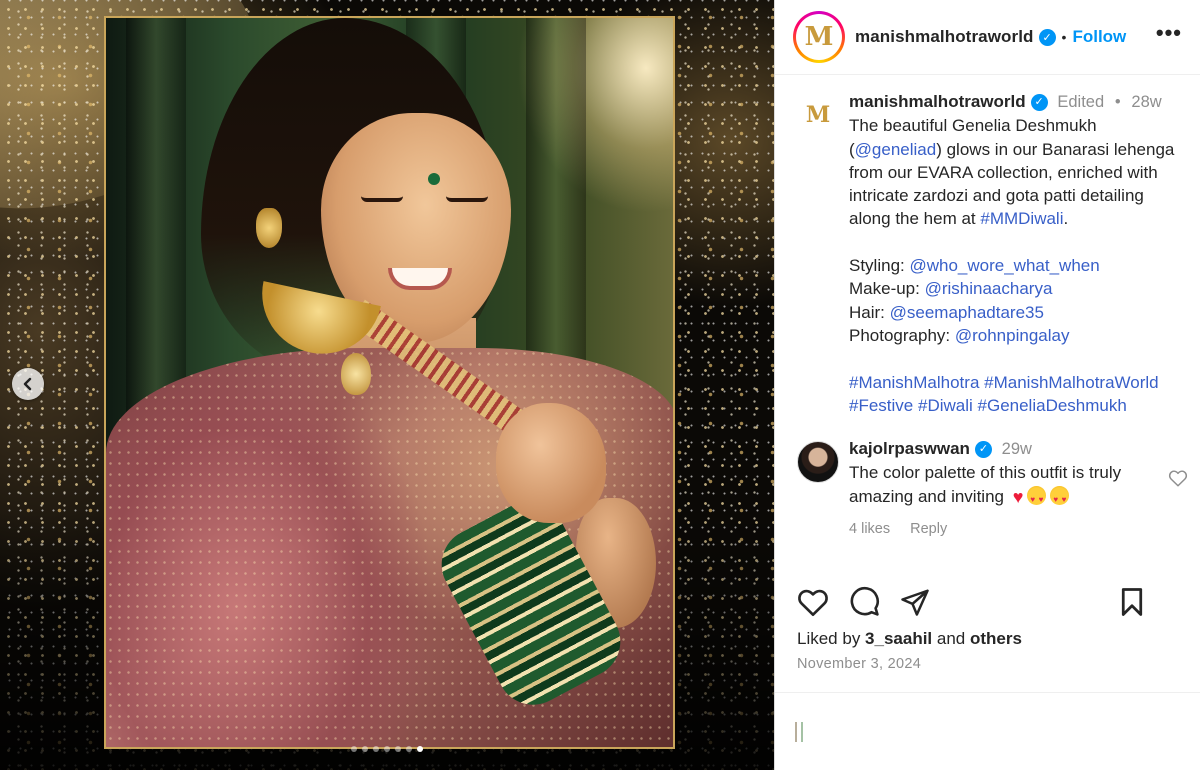 This screenshot has height=770, width=1200. I want to click on credit-line: Hair: @seemaphadtare35, so click(1018, 312).